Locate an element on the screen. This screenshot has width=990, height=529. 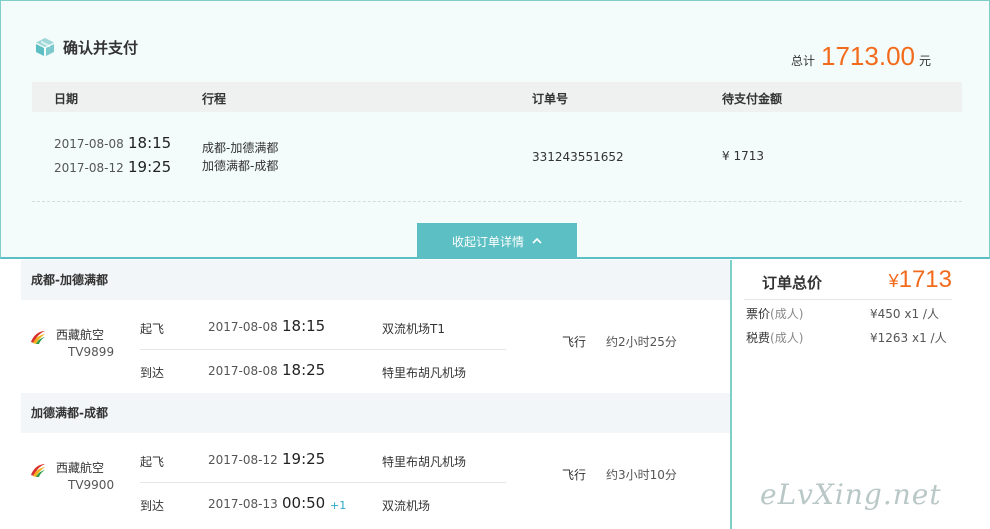
route-line: 成都-加德满都 is located at coordinates (240, 148).